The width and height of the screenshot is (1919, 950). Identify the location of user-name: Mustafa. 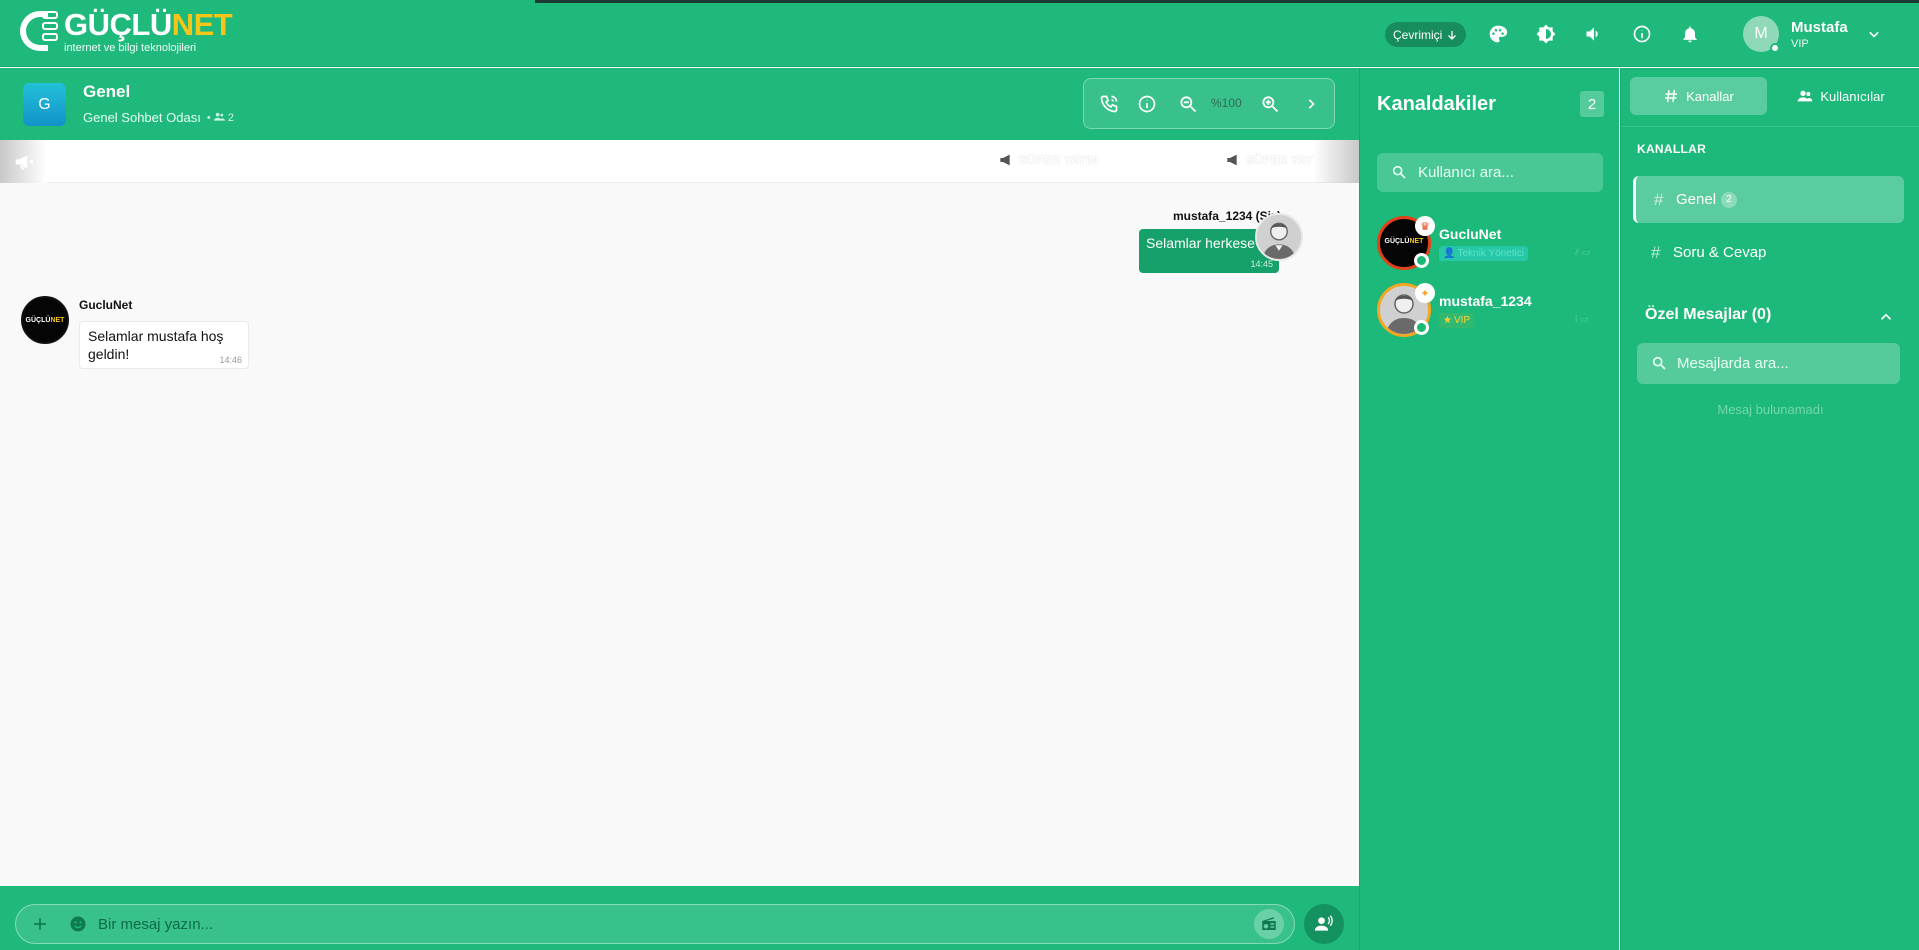
(1819, 27).